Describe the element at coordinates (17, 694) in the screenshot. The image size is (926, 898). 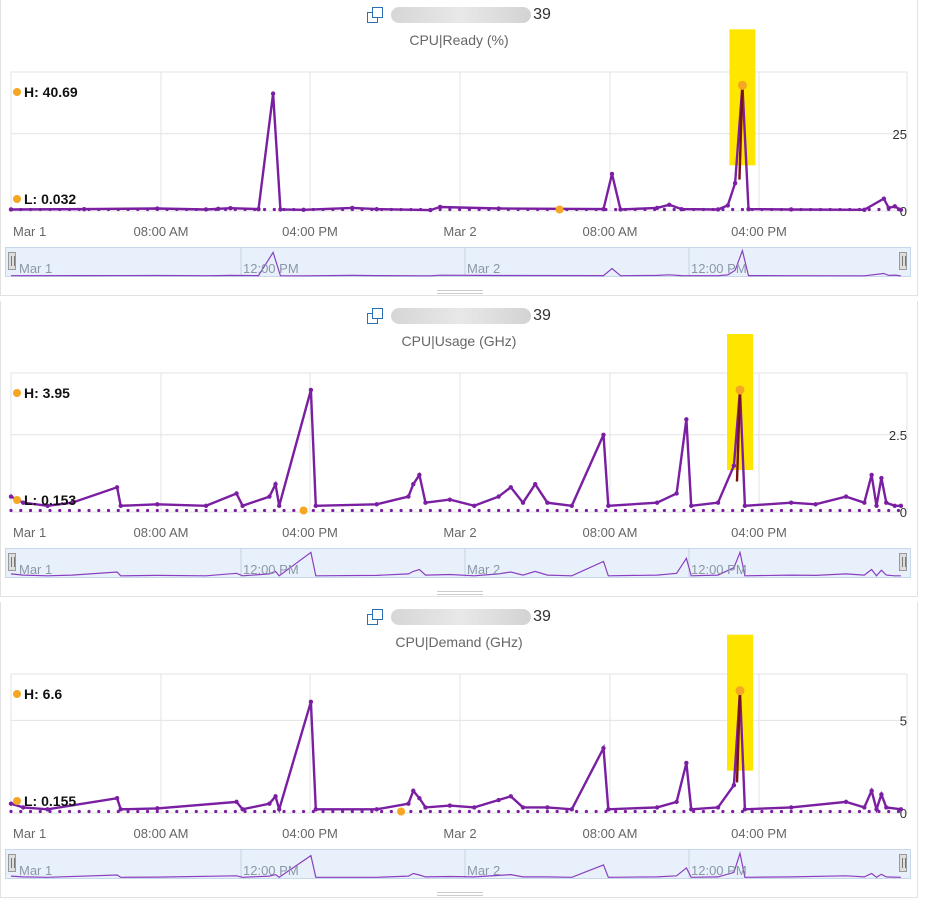
I see `high-legend-dot` at that location.